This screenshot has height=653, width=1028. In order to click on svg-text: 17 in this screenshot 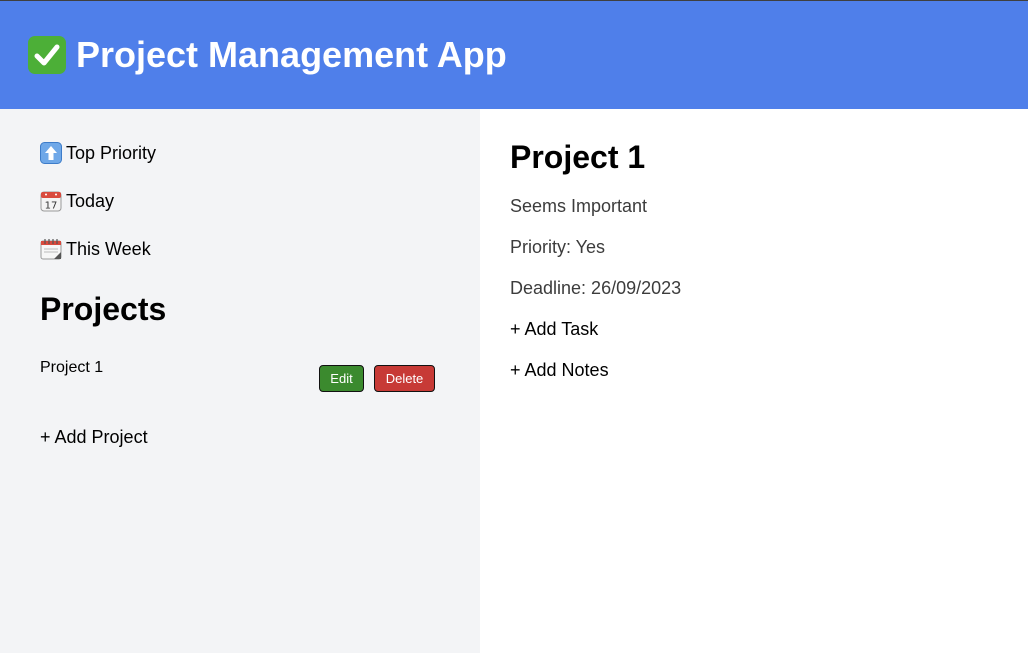, I will do `click(51, 206)`.